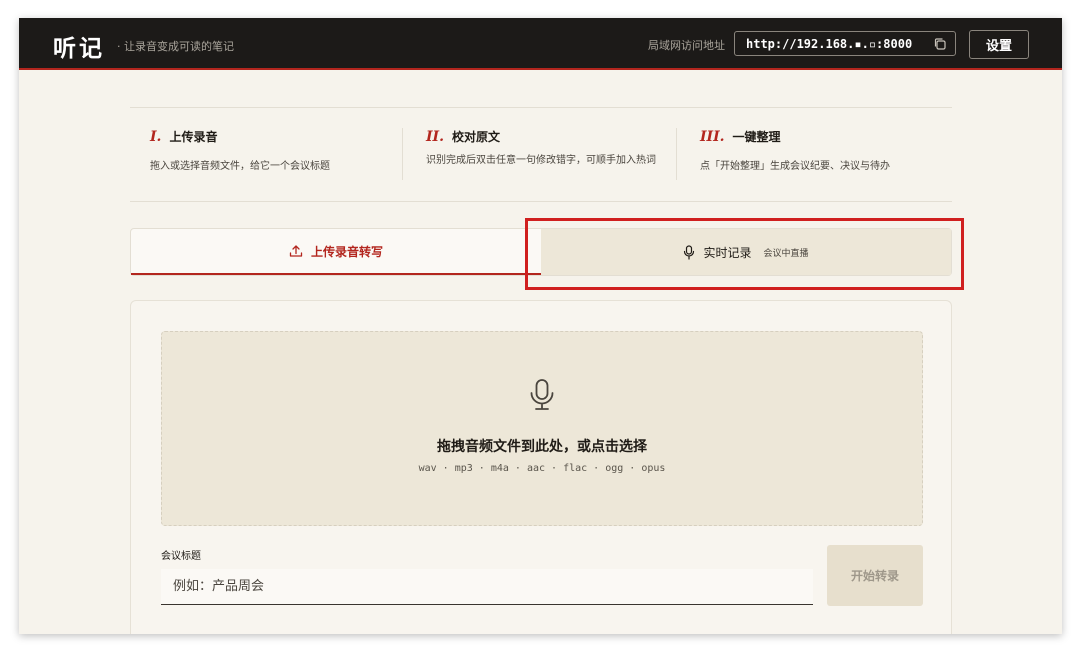  Describe the element at coordinates (546, 147) in the screenshot. I see `step-proofread: II. 校对原文 识别完成后双击任意一句修改错字，可顺手加入热词` at that location.